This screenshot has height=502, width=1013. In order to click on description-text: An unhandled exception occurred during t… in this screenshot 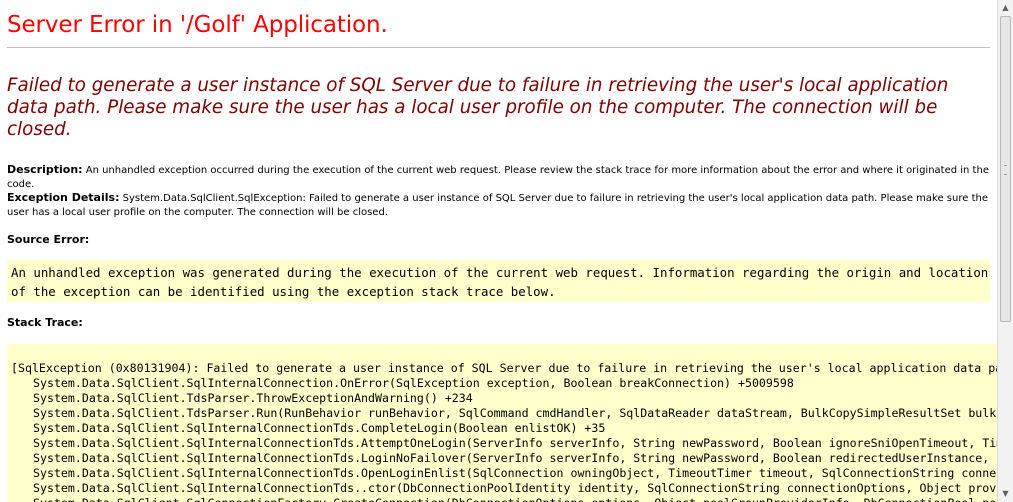, I will do `click(498, 177)`.